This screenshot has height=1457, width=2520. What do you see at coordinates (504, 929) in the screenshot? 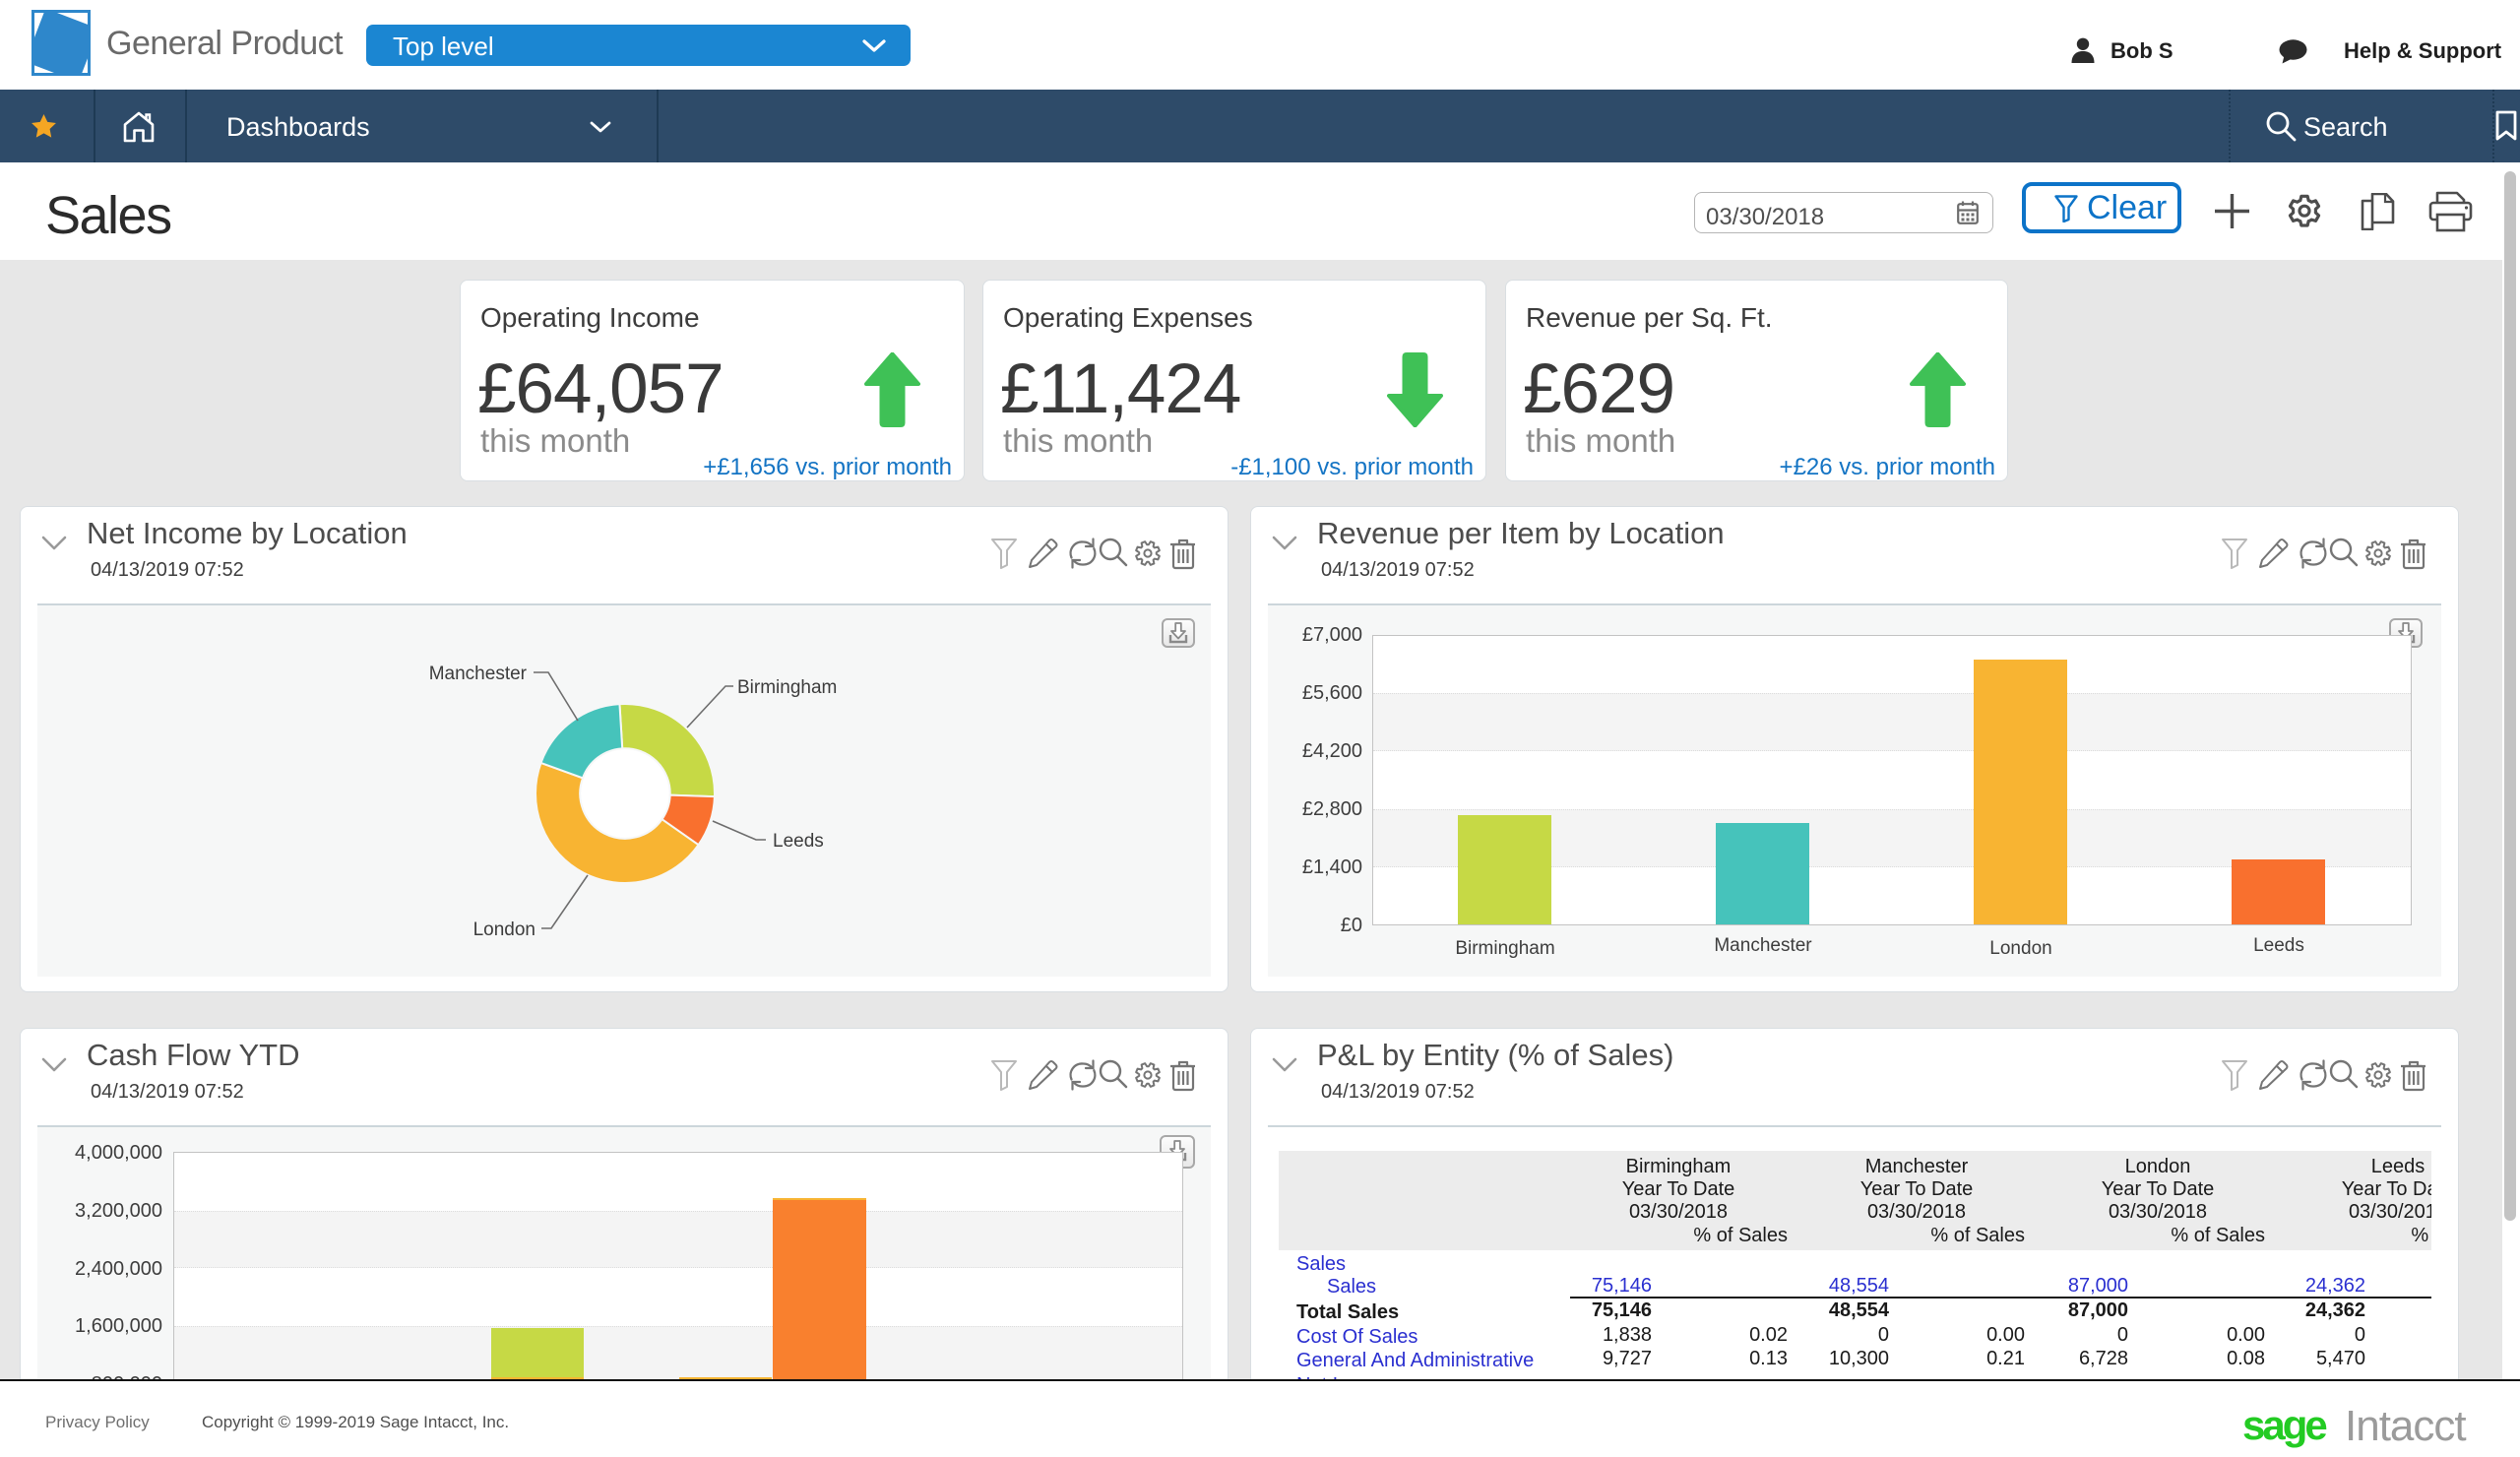
I see `svg-text: London` at bounding box center [504, 929].